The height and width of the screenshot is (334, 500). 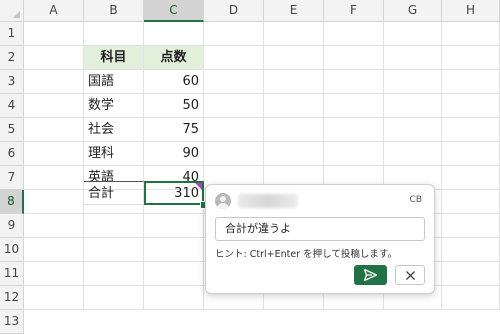 What do you see at coordinates (174, 58) in the screenshot?
I see `table-header-score: 点数` at bounding box center [174, 58].